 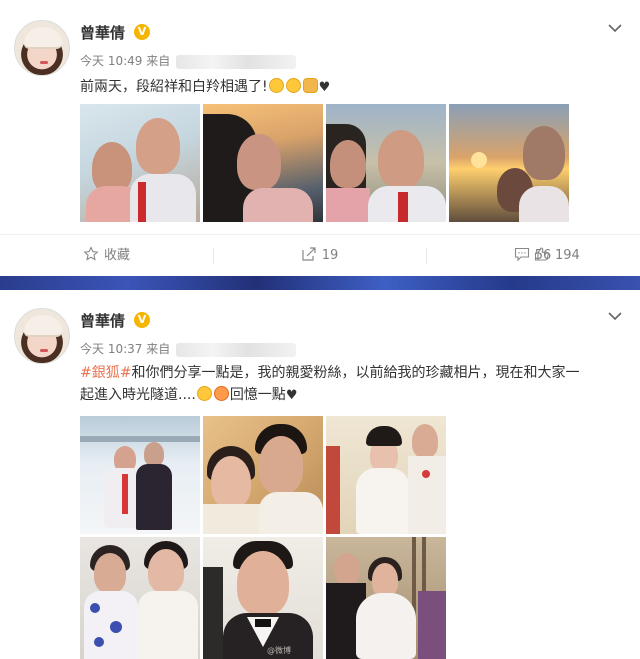 I want to click on section-divider, so click(x=320, y=283).